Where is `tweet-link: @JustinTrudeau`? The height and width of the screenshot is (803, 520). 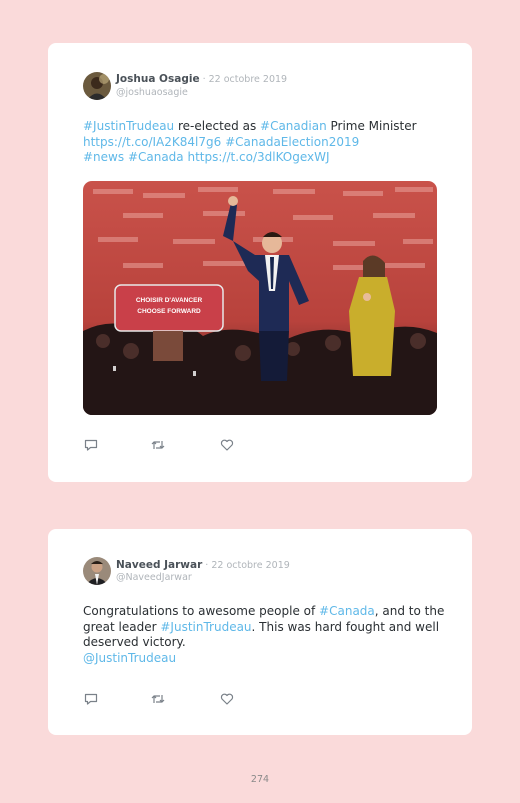 tweet-link: @JustinTrudeau is located at coordinates (129, 658).